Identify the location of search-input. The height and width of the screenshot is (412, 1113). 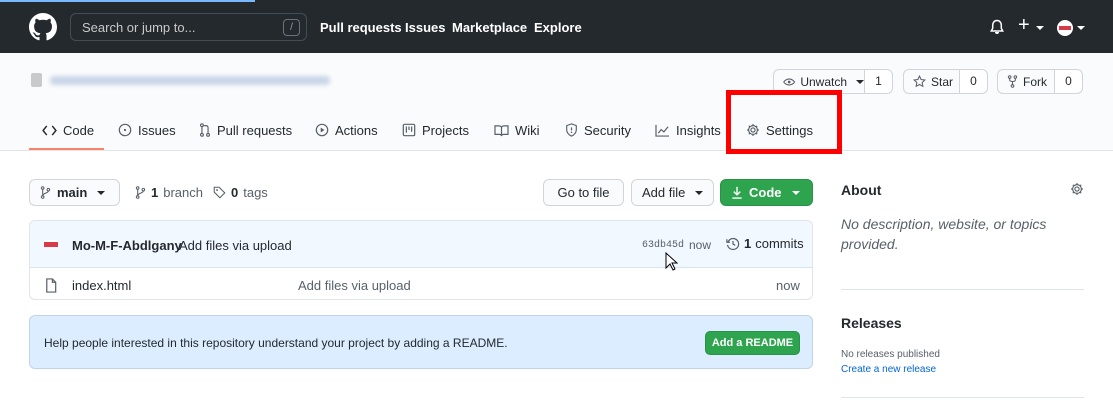
(188, 27).